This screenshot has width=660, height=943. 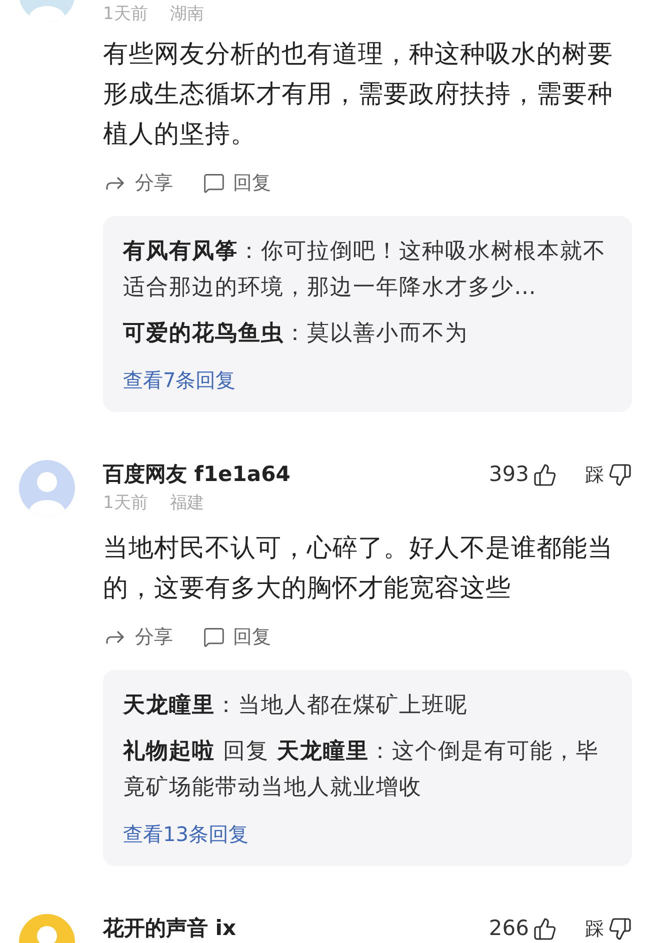 What do you see at coordinates (296, 475) in the screenshot?
I see `username: 百度网友 f1e1a64` at bounding box center [296, 475].